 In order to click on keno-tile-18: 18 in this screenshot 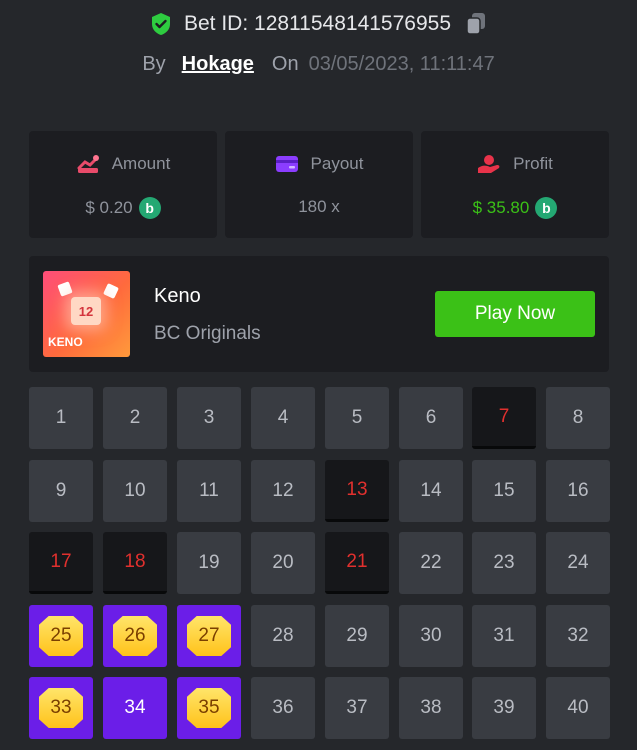, I will do `click(135, 563)`.